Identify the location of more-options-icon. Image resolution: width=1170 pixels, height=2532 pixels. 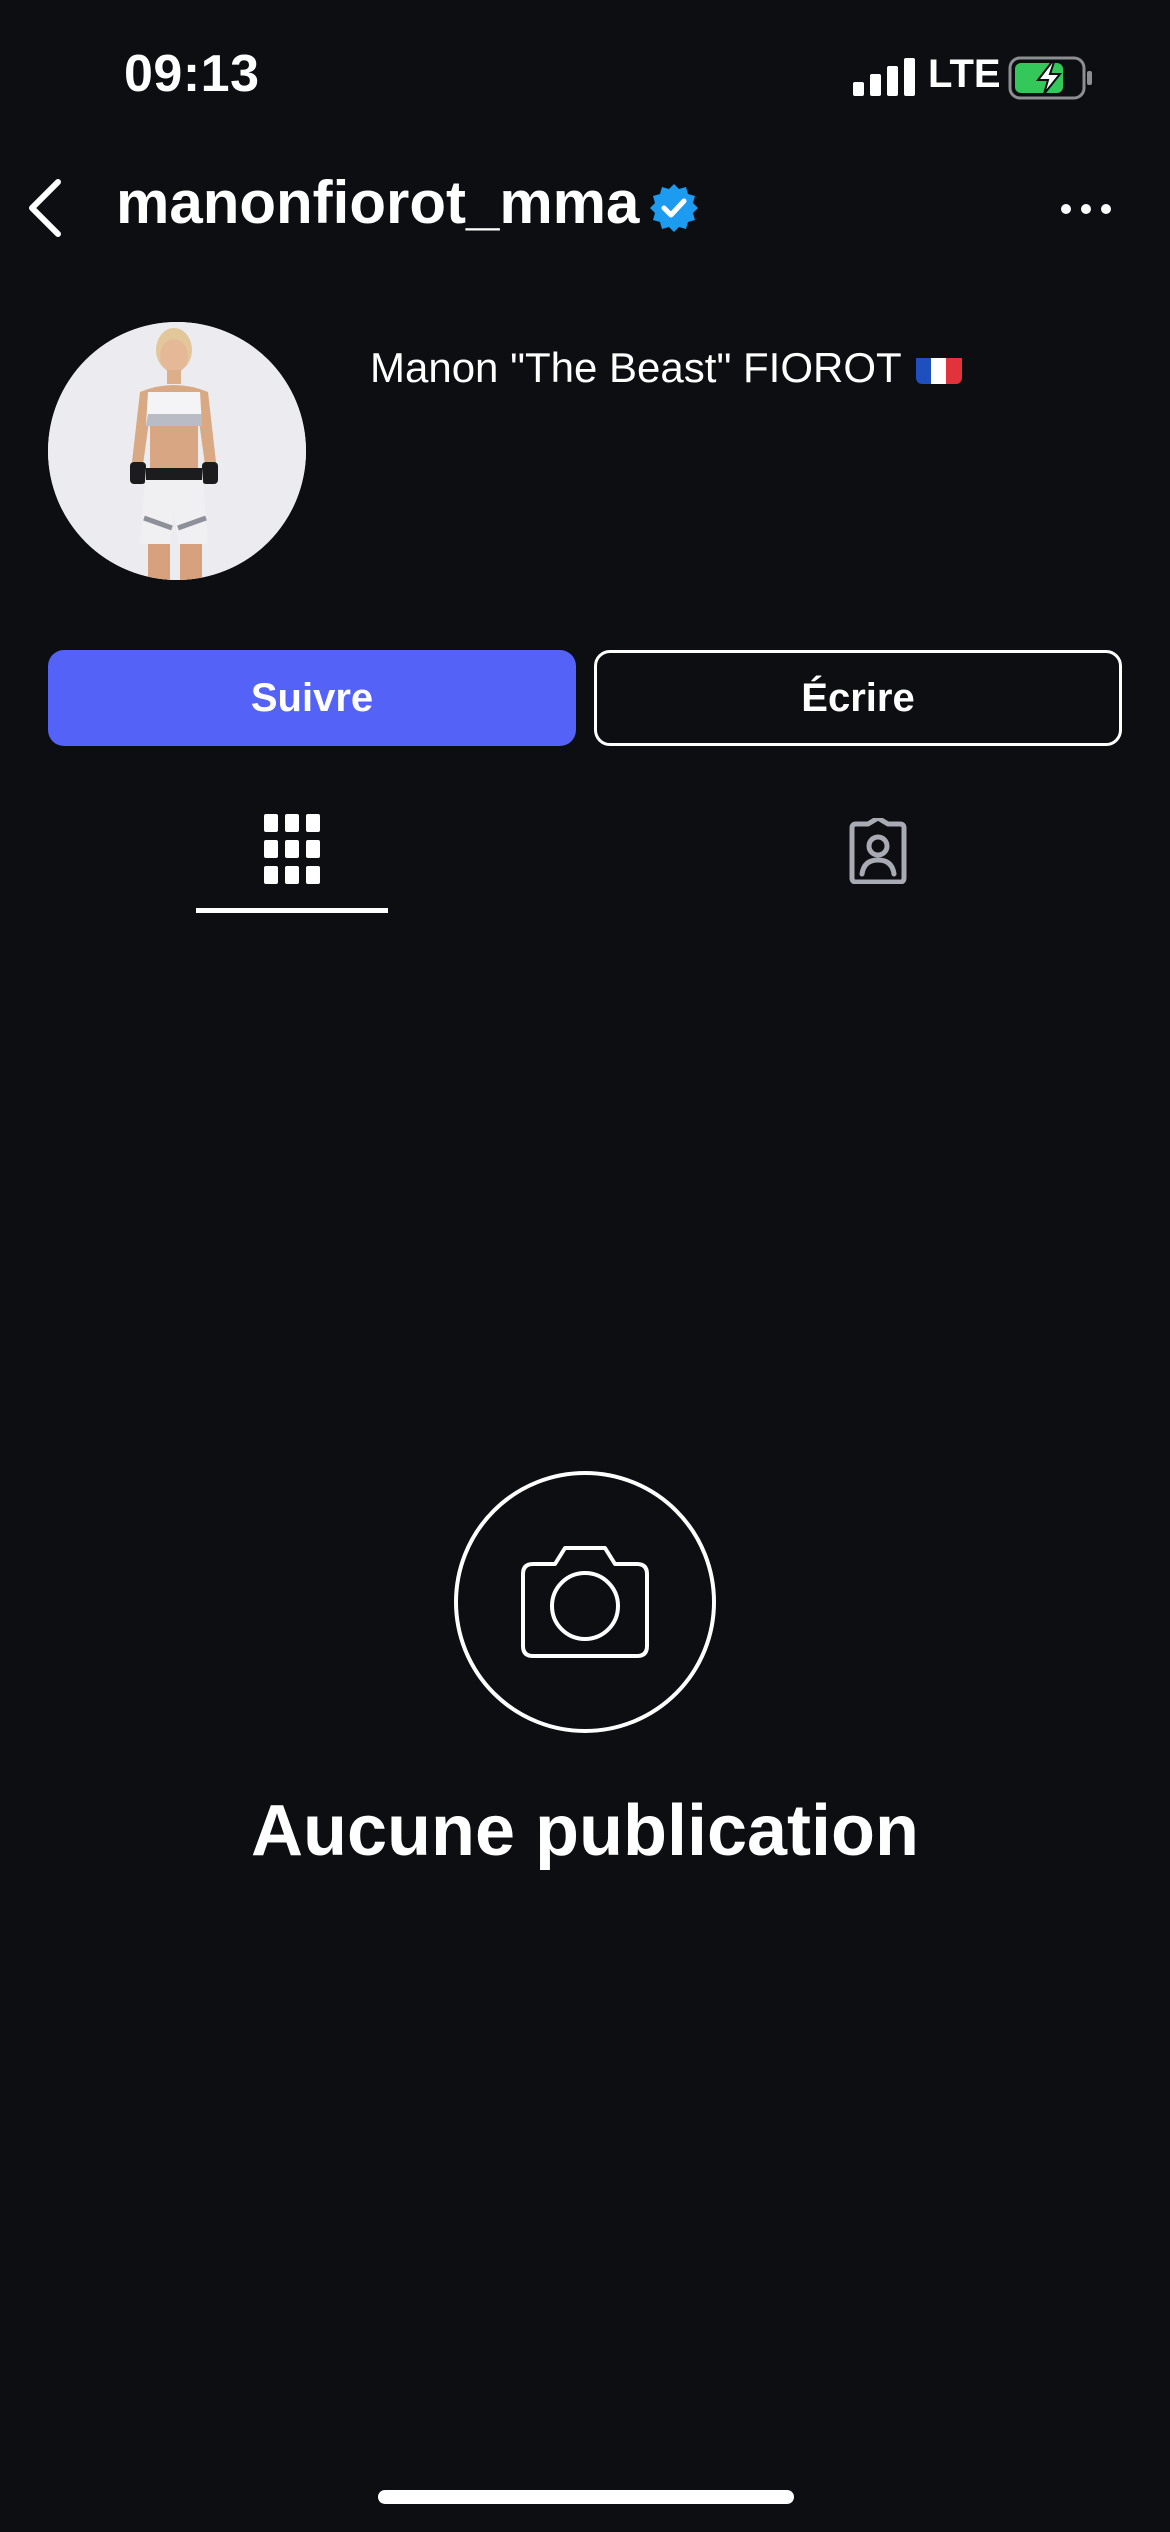
(1086, 209).